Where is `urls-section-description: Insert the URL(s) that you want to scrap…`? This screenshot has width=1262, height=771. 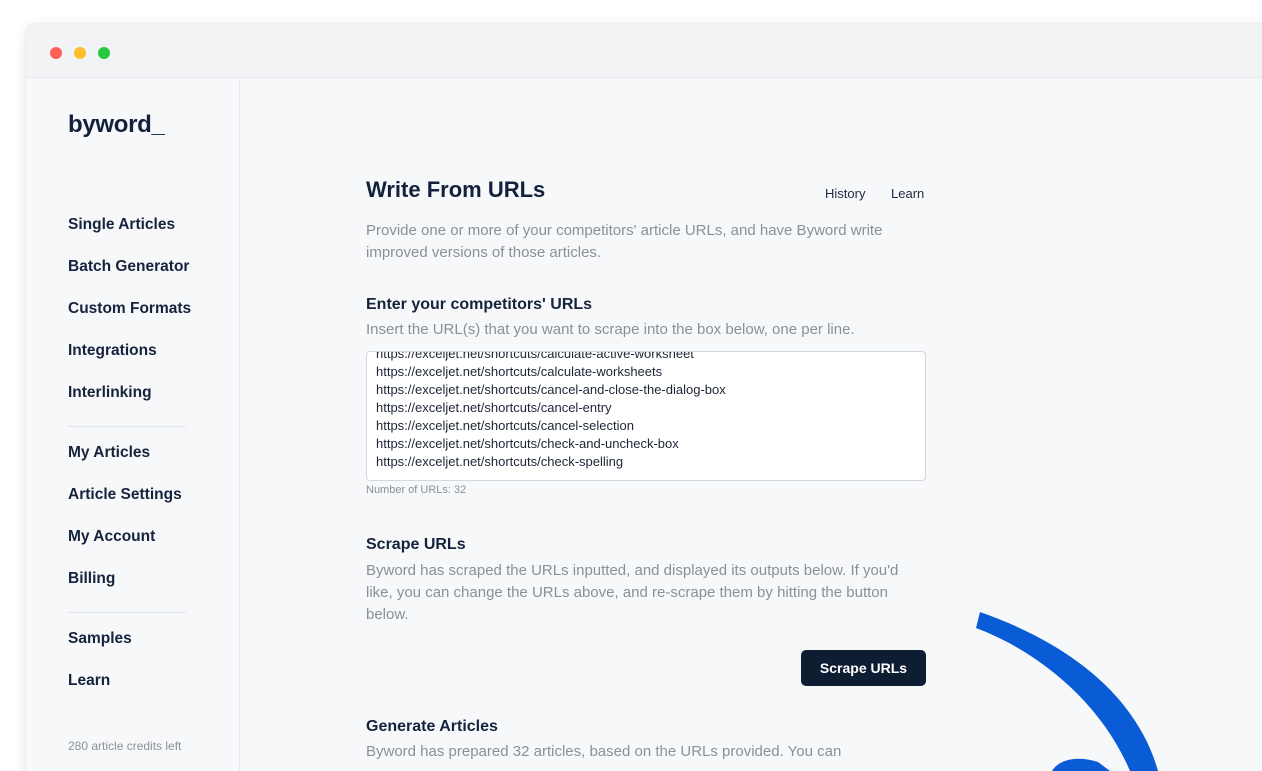 urls-section-description: Insert the URL(s) that you want to scrap… is located at coordinates (610, 329).